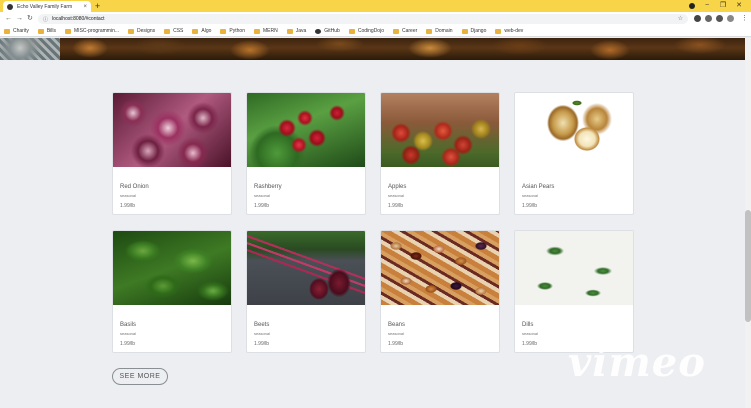 This screenshot has width=751, height=408. I want to click on bookmark-star-icon: ☆, so click(680, 19).